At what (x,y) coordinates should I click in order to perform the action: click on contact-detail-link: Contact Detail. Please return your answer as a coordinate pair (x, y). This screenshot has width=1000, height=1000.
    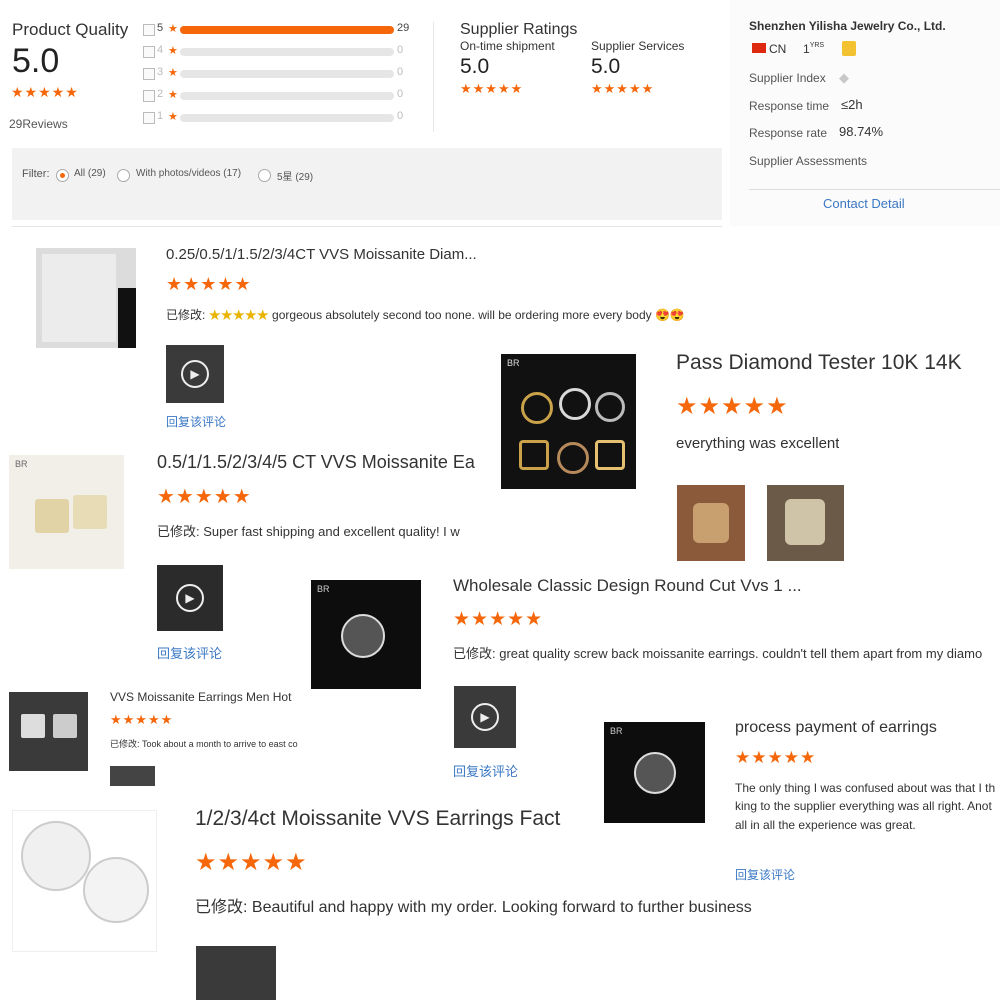
    Looking at the image, I should click on (864, 203).